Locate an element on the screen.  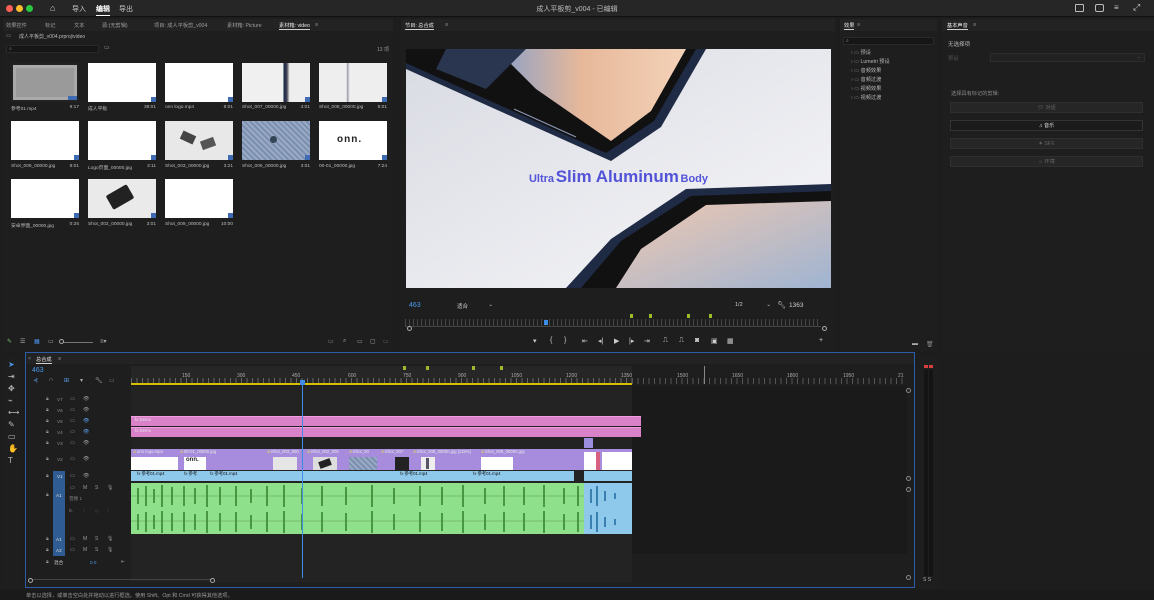
step-back-icon: ◂| is located at coordinates (600, 341).